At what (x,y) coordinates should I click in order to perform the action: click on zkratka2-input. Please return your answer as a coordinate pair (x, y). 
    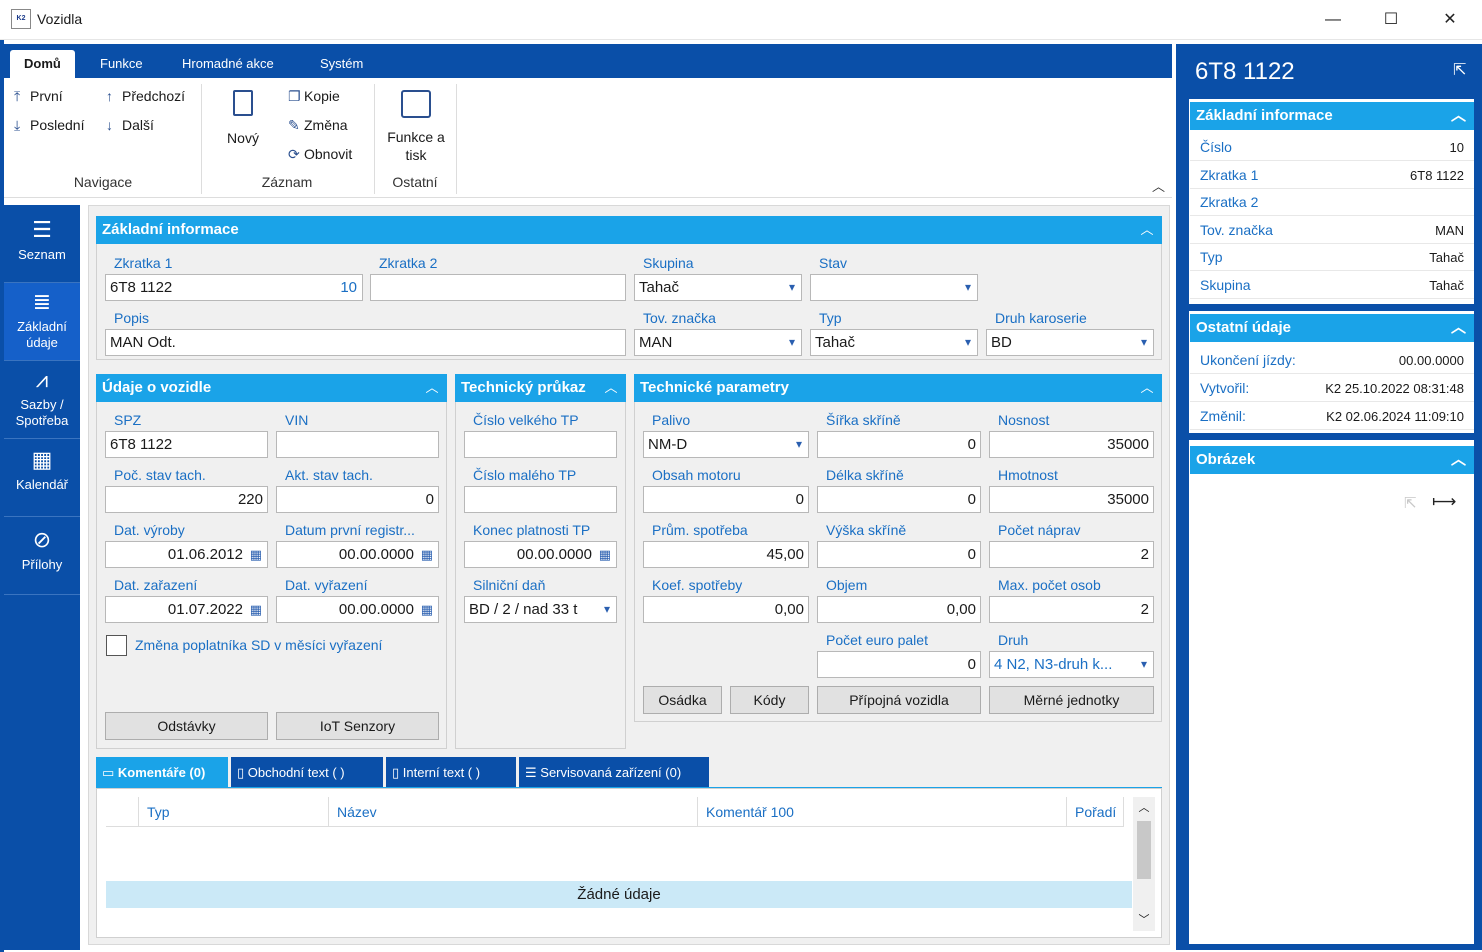
    Looking at the image, I should click on (498, 287).